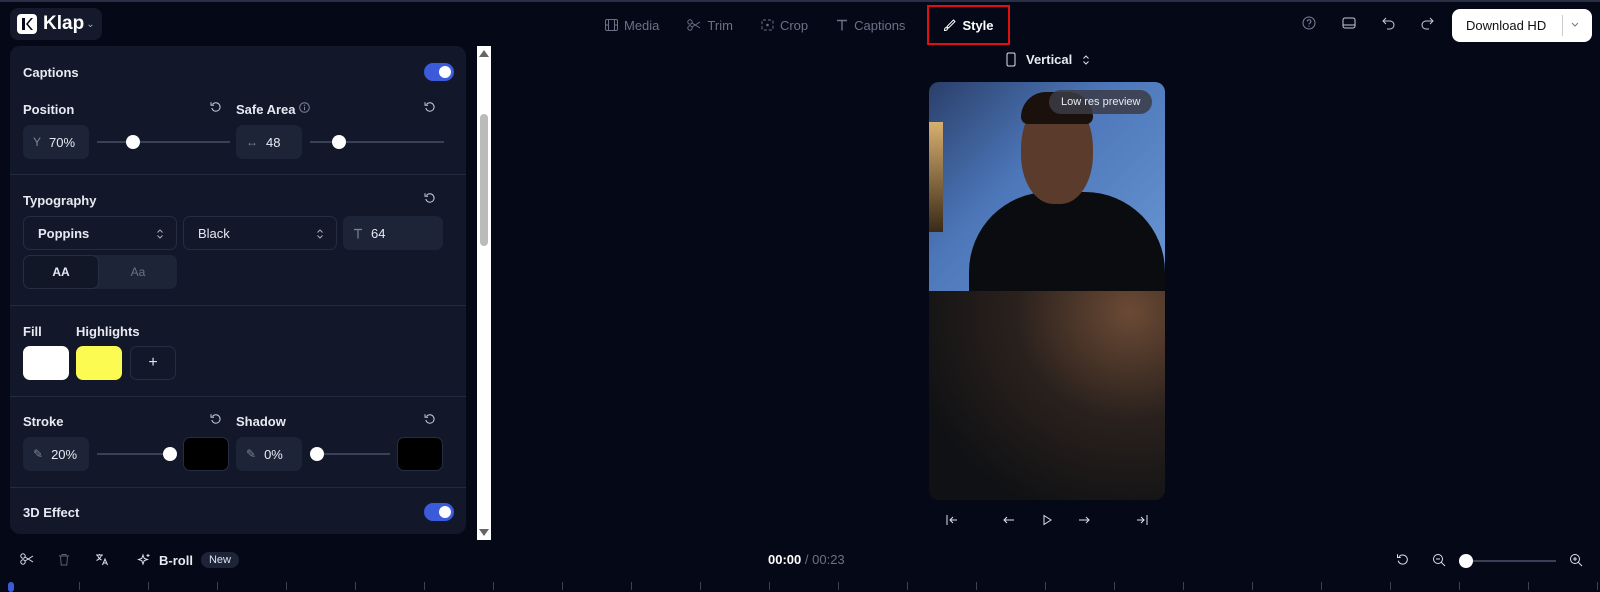 The image size is (1600, 592). I want to click on font-family-select: Poppins, so click(100, 233).